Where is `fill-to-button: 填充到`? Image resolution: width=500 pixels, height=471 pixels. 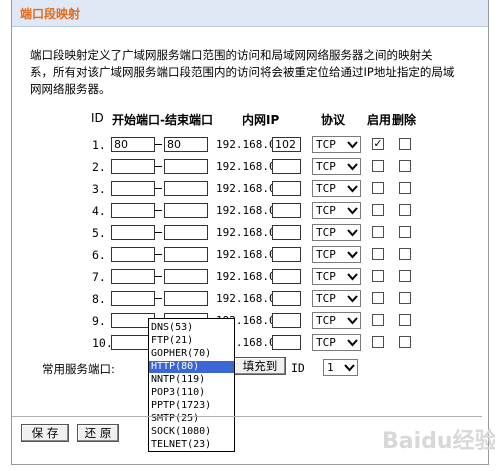 fill-to-button: 填充到 is located at coordinates (260, 366).